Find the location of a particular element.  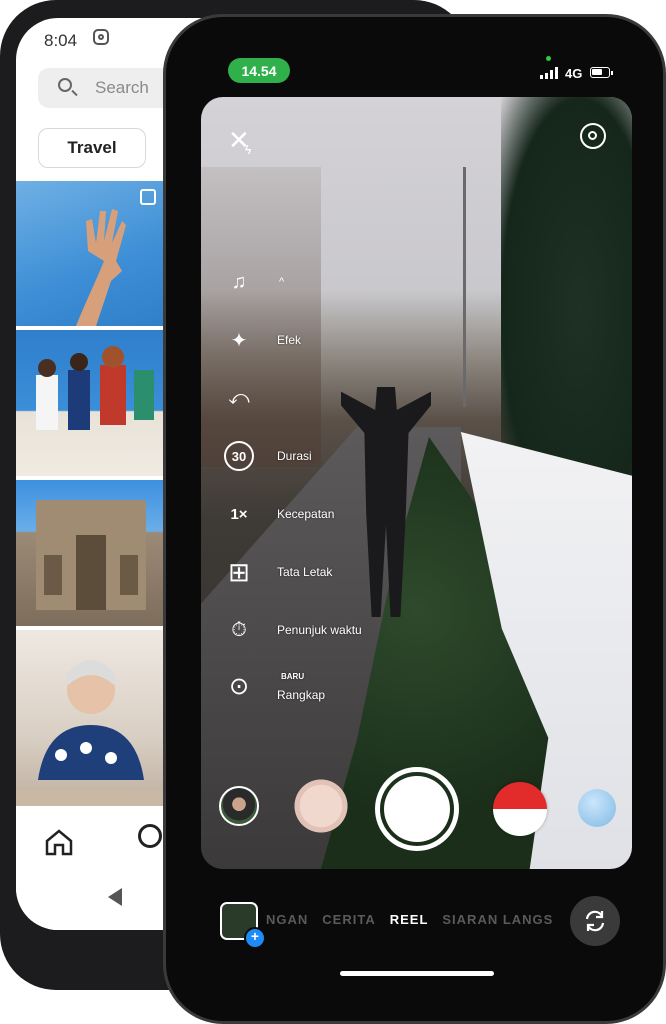

status-time: 14.54 is located at coordinates (259, 70).